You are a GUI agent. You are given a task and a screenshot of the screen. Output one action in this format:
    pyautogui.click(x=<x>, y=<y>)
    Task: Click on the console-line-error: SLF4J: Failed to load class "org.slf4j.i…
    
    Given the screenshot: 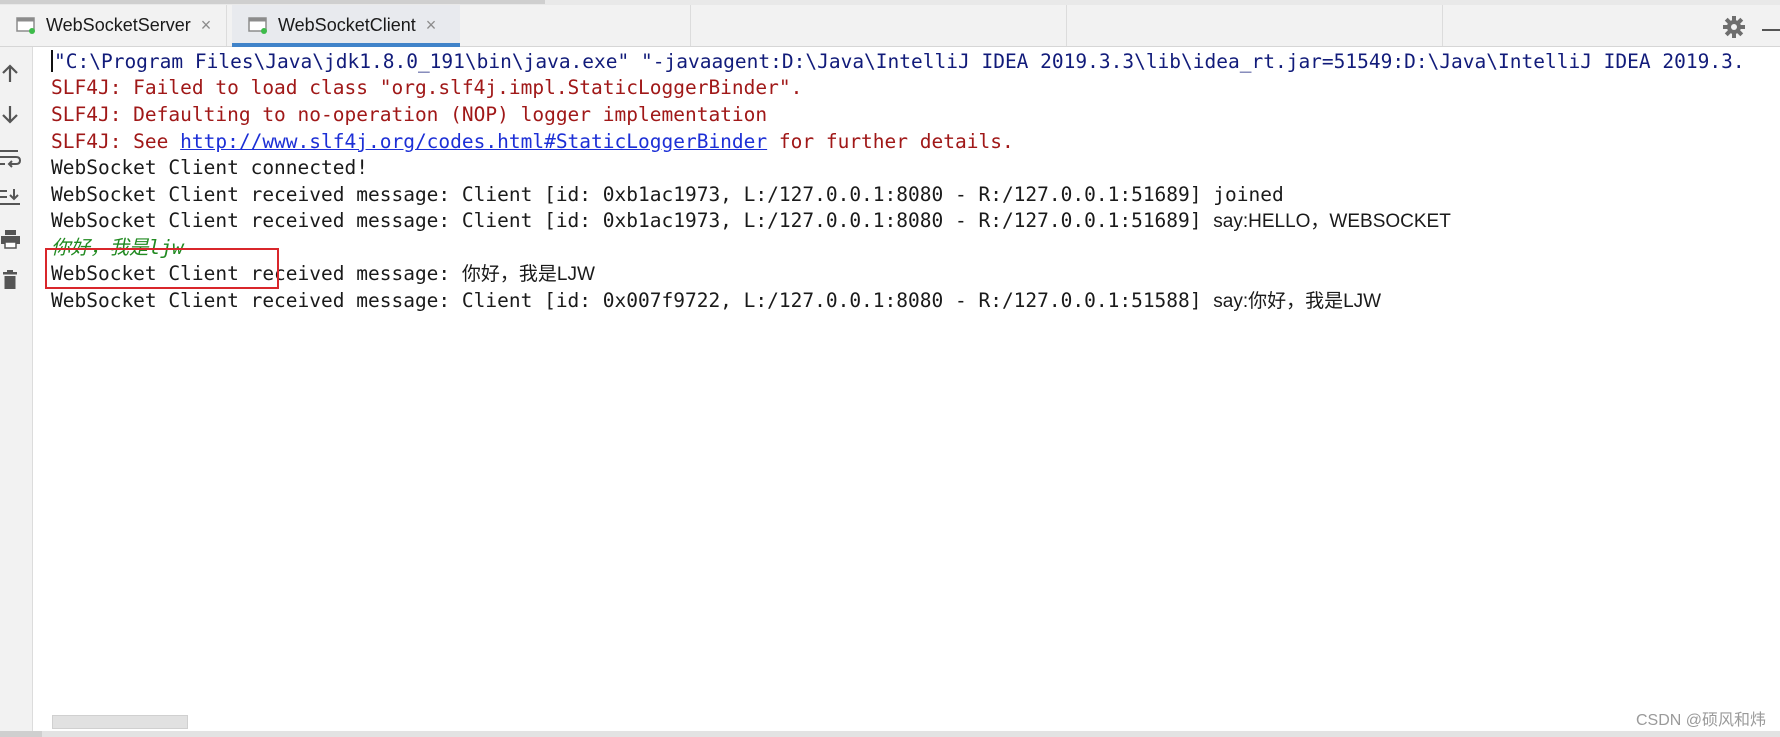 What is the action you would take?
    pyautogui.click(x=427, y=87)
    